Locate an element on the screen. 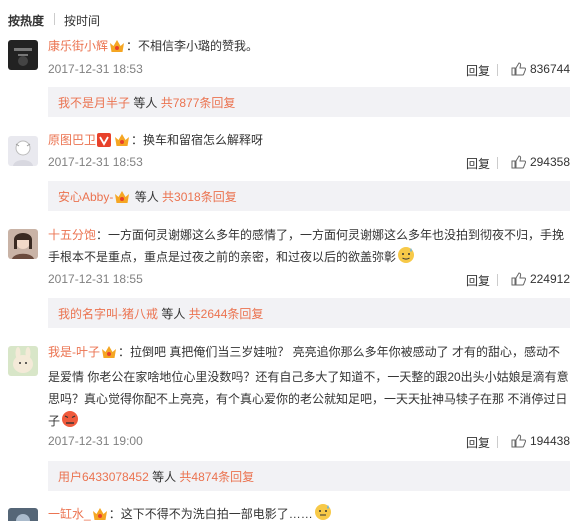 This screenshot has height=521, width=579. like-button: 194438 is located at coordinates (540, 442).